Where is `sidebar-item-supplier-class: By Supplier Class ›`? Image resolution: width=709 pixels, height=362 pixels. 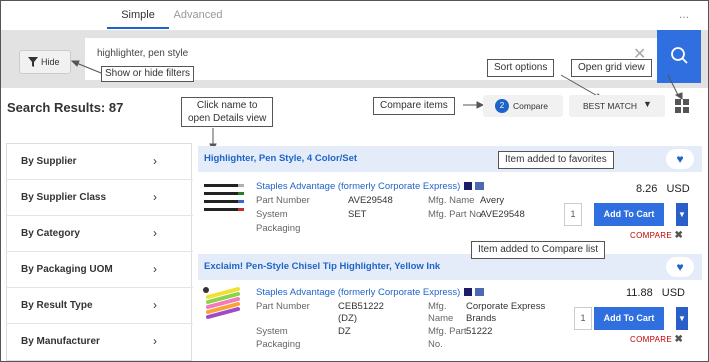 sidebar-item-supplier-class: By Supplier Class › is located at coordinates (100, 198).